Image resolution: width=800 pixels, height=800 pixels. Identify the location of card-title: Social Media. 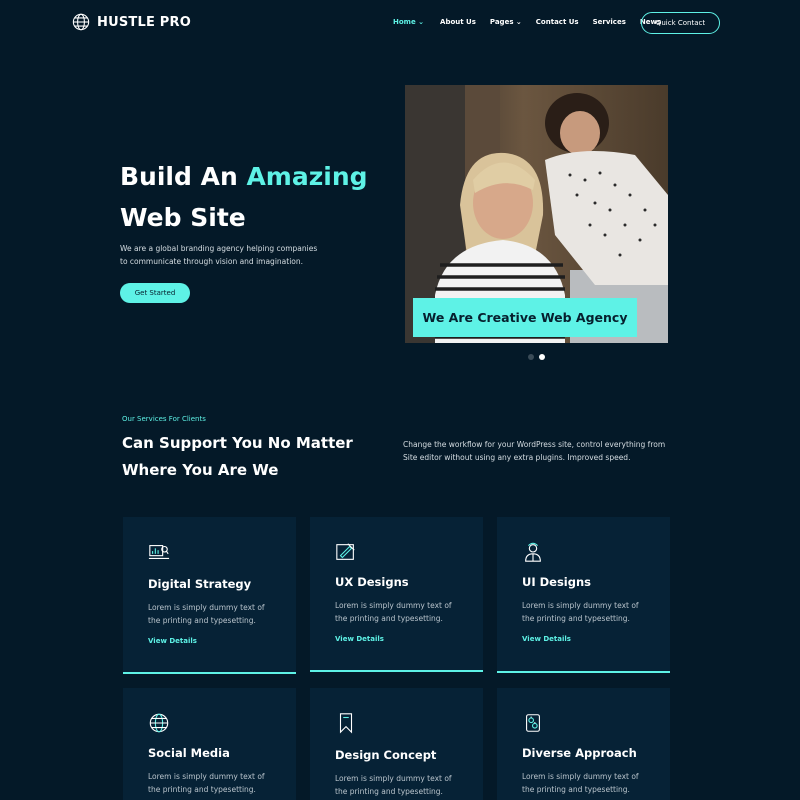
(189, 753).